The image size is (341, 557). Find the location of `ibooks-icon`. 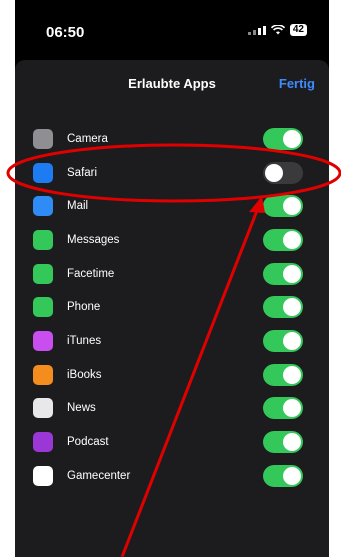

ibooks-icon is located at coordinates (43, 374).